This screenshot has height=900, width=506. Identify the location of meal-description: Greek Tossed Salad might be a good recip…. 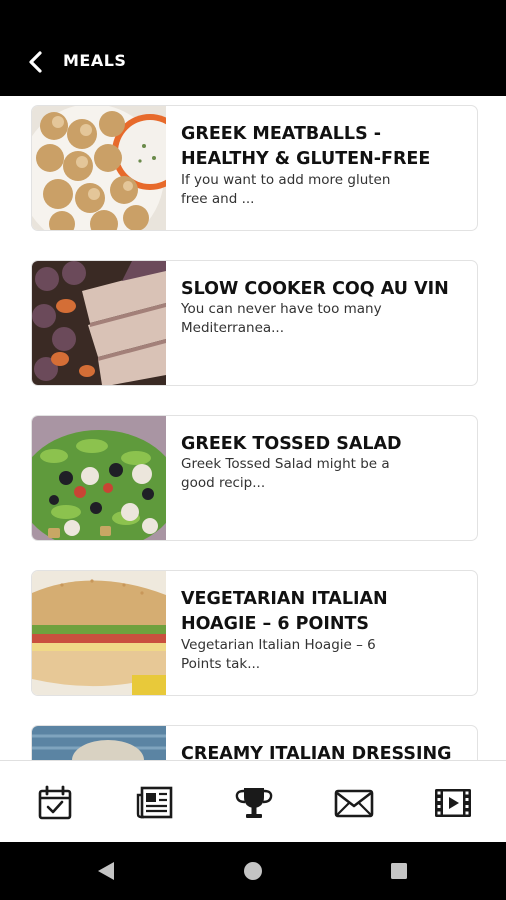
(285, 473).